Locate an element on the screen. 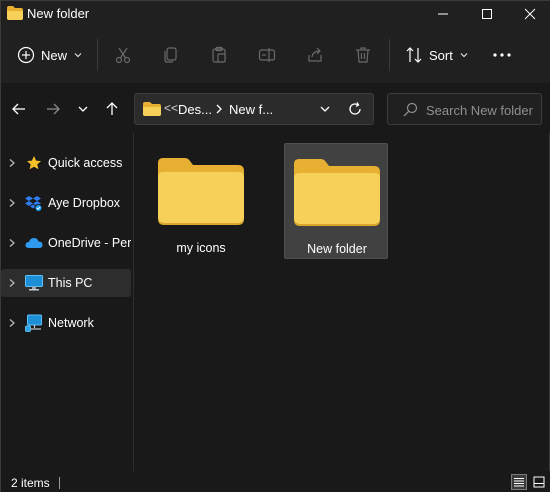 The width and height of the screenshot is (550, 492). forward-button is located at coordinates (53, 109).